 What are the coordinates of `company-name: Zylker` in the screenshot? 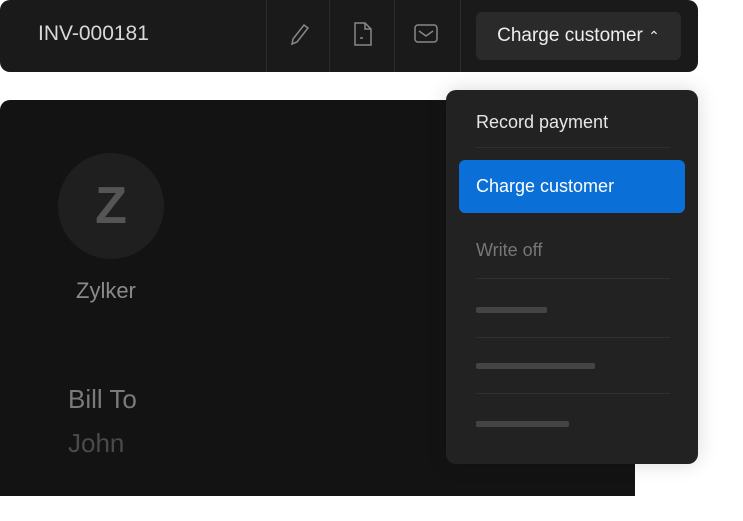 It's located at (106, 290).